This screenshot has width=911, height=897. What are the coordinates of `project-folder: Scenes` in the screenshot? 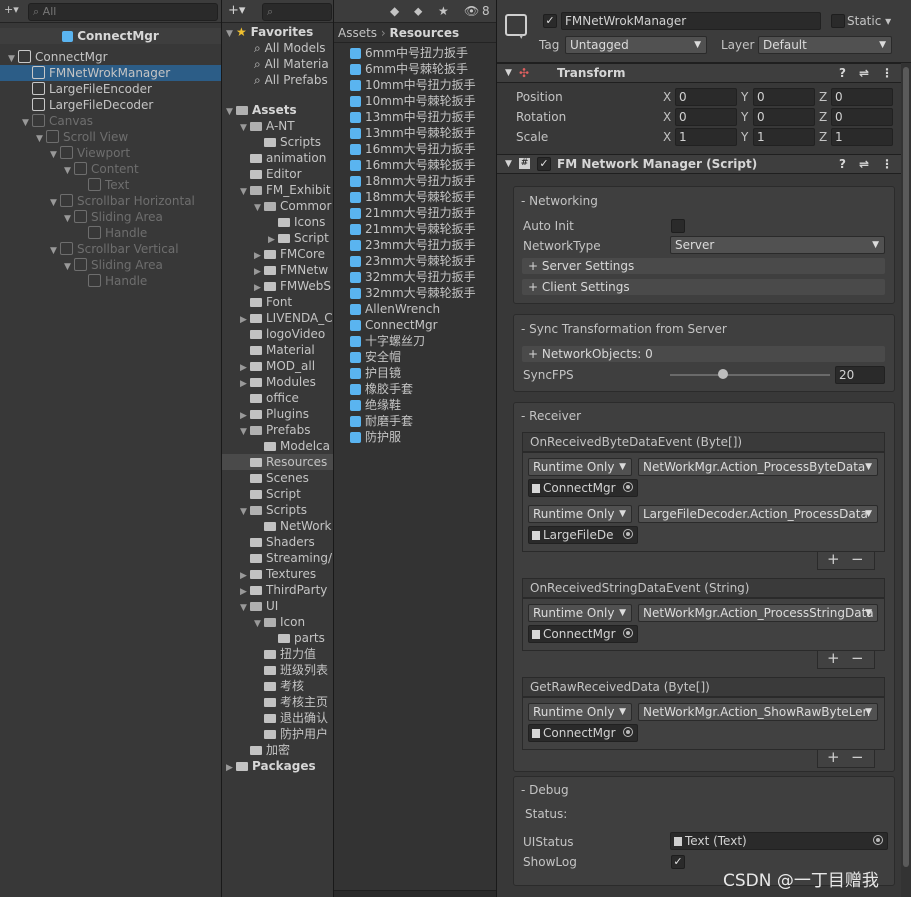 It's located at (277, 478).